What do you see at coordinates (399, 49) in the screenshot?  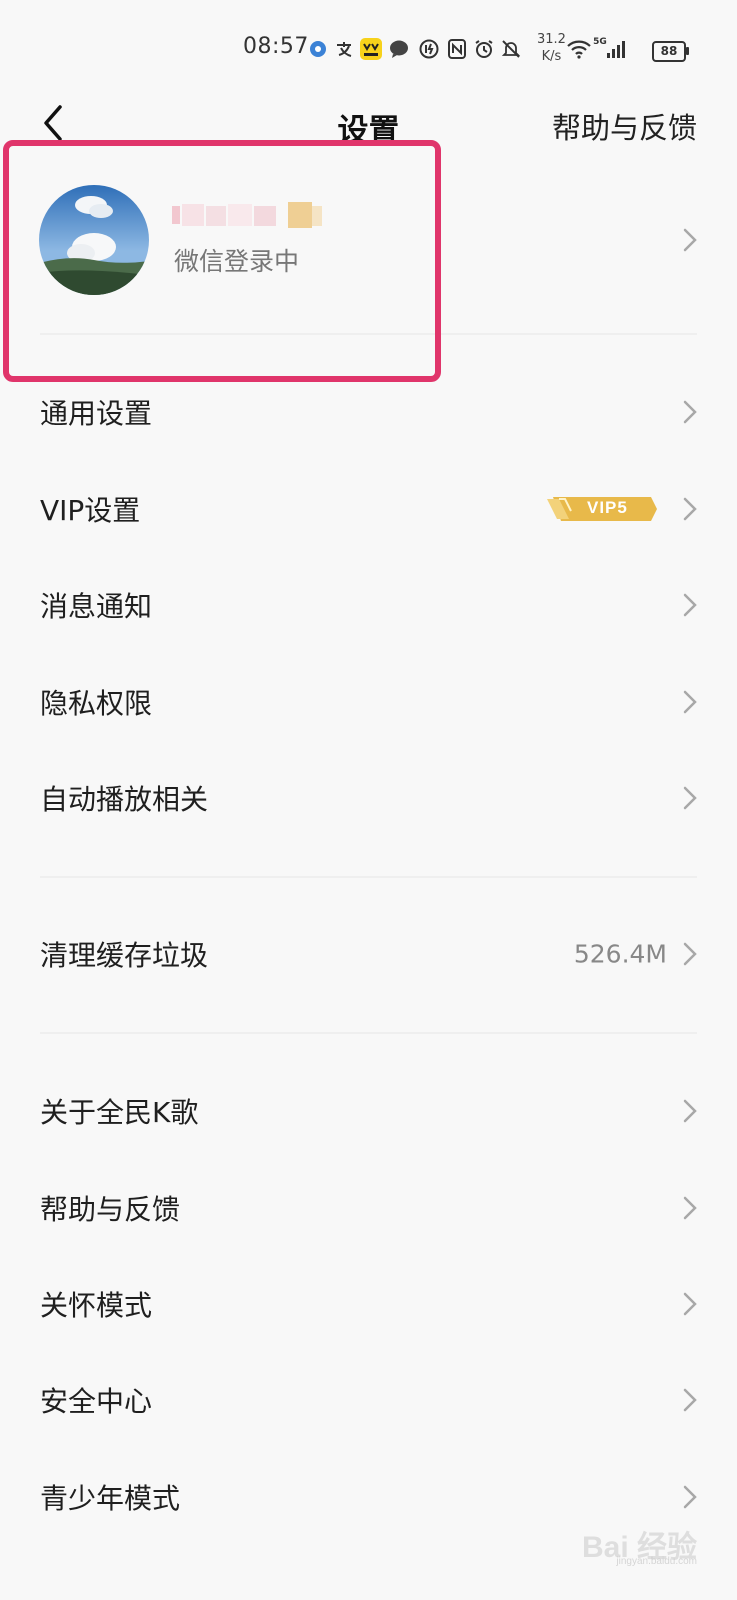 I see `message-icon` at bounding box center [399, 49].